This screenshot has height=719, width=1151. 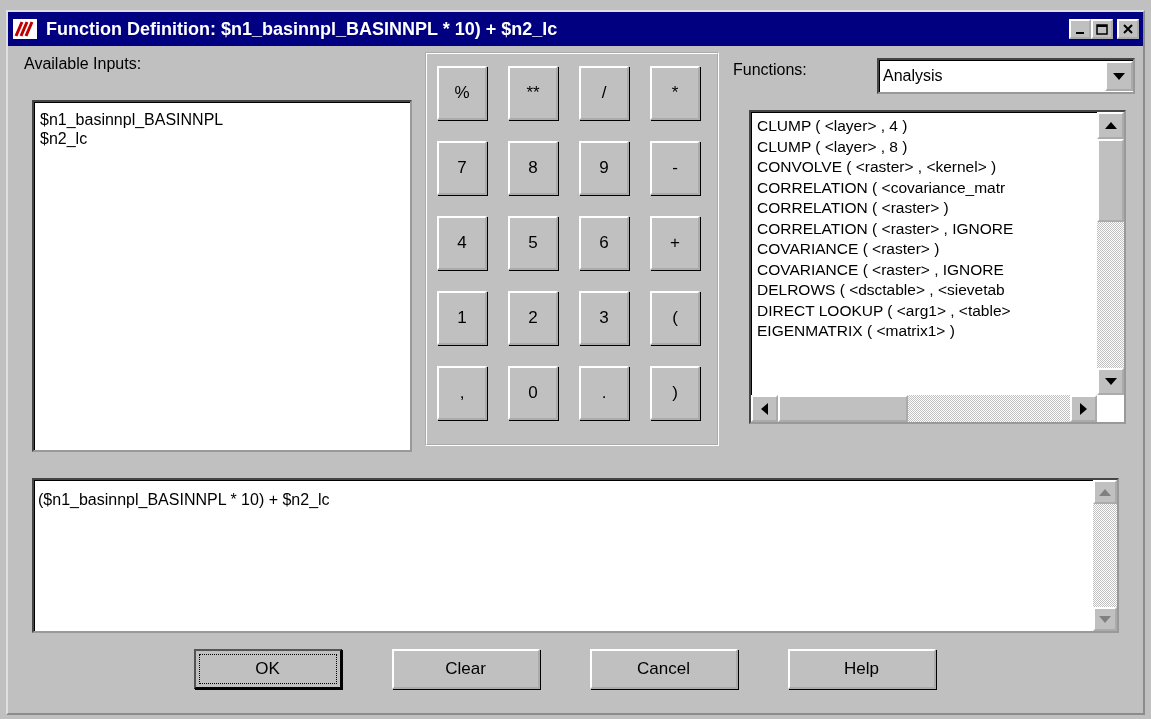 What do you see at coordinates (663, 669) in the screenshot?
I see `dialog-button: Cancel` at bounding box center [663, 669].